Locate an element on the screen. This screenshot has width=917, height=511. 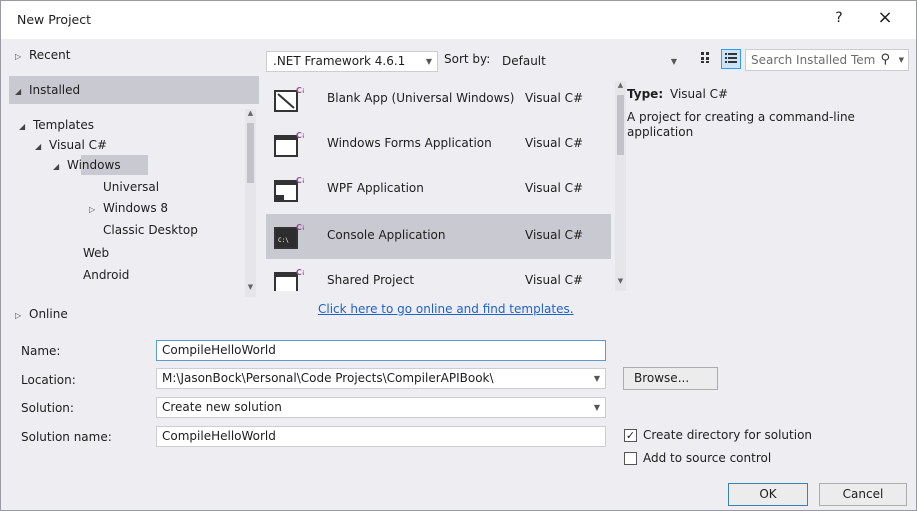
template-row-shared-project: C# Shared Project Visual C# is located at coordinates (438, 275).